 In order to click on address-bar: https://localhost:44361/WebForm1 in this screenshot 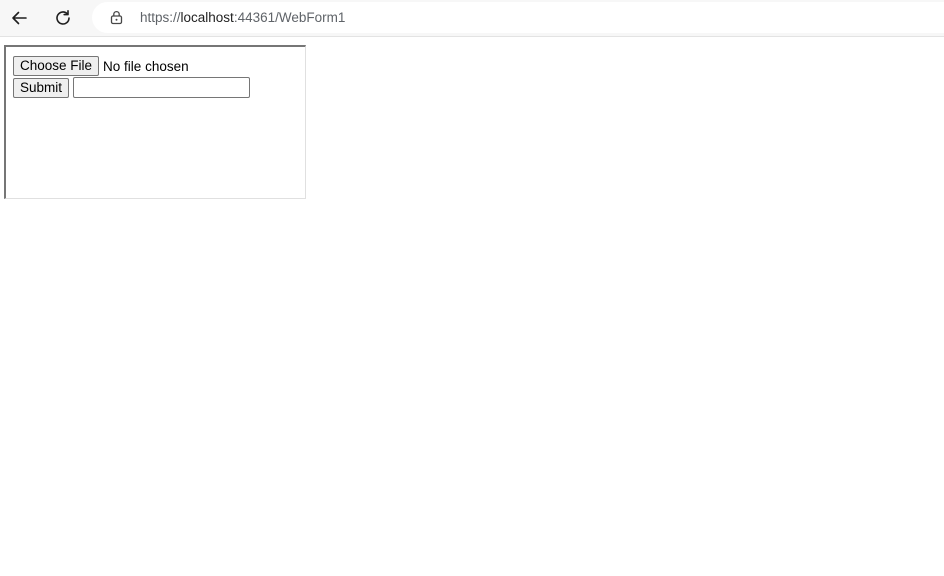, I will do `click(518, 17)`.